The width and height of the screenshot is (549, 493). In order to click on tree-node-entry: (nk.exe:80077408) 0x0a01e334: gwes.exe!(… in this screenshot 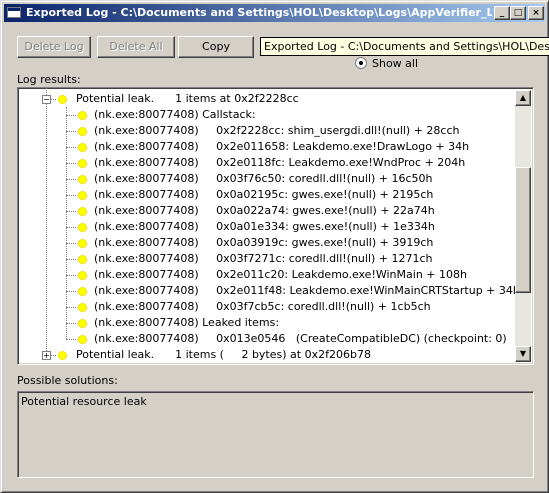, I will do `click(265, 227)`.